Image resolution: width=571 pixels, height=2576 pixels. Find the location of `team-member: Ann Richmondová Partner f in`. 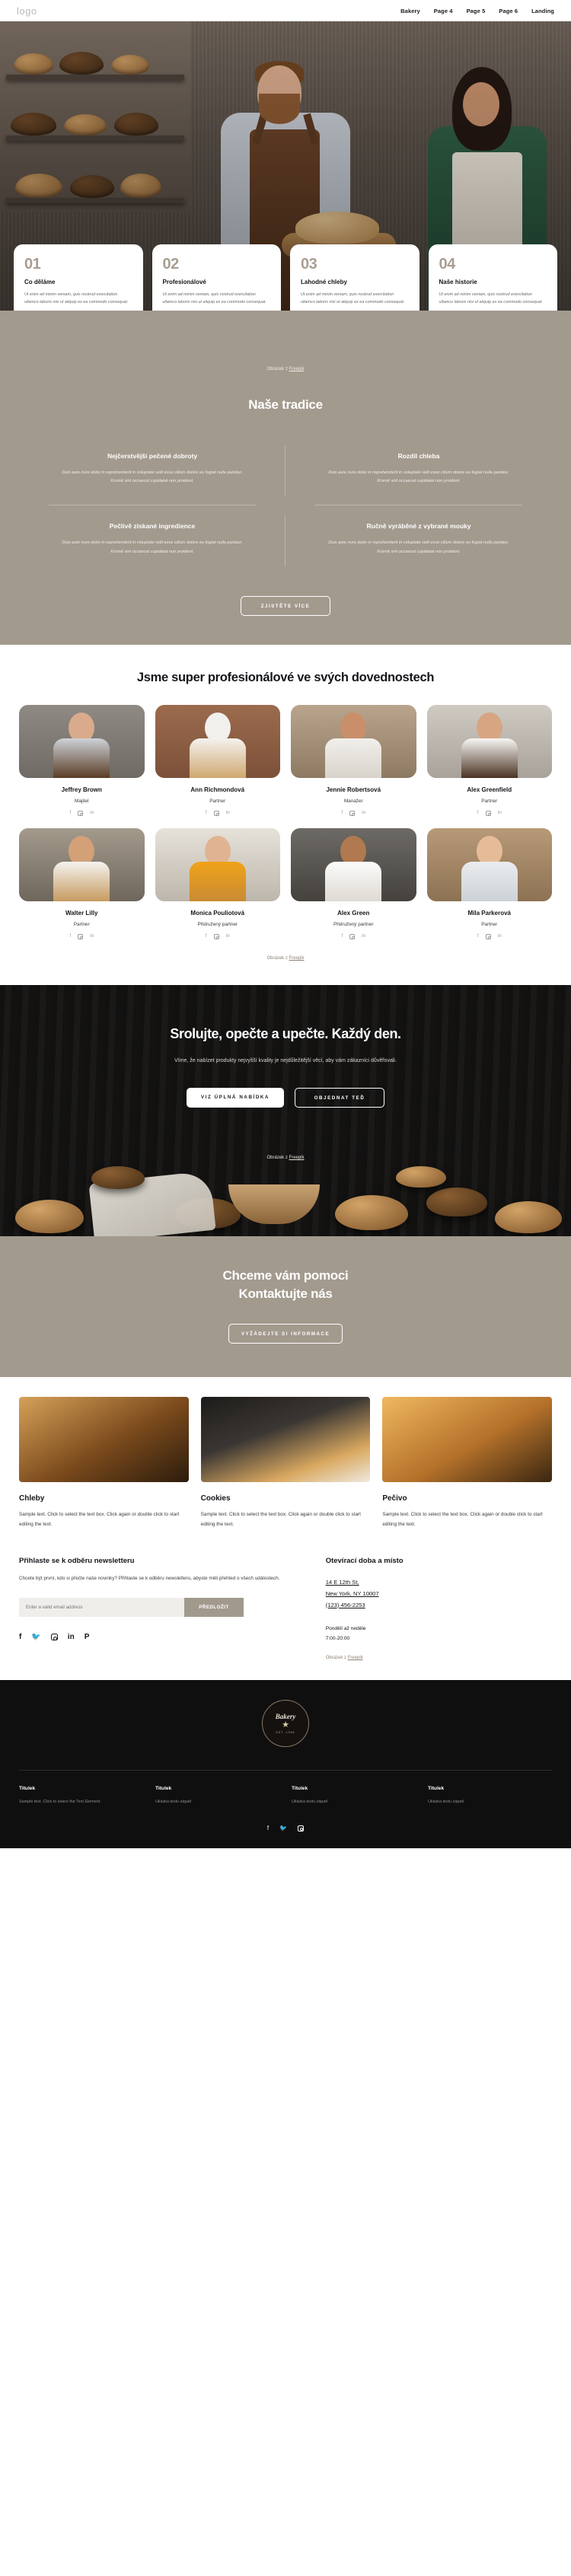

team-member: Ann Richmondová Partner f in is located at coordinates (217, 761).